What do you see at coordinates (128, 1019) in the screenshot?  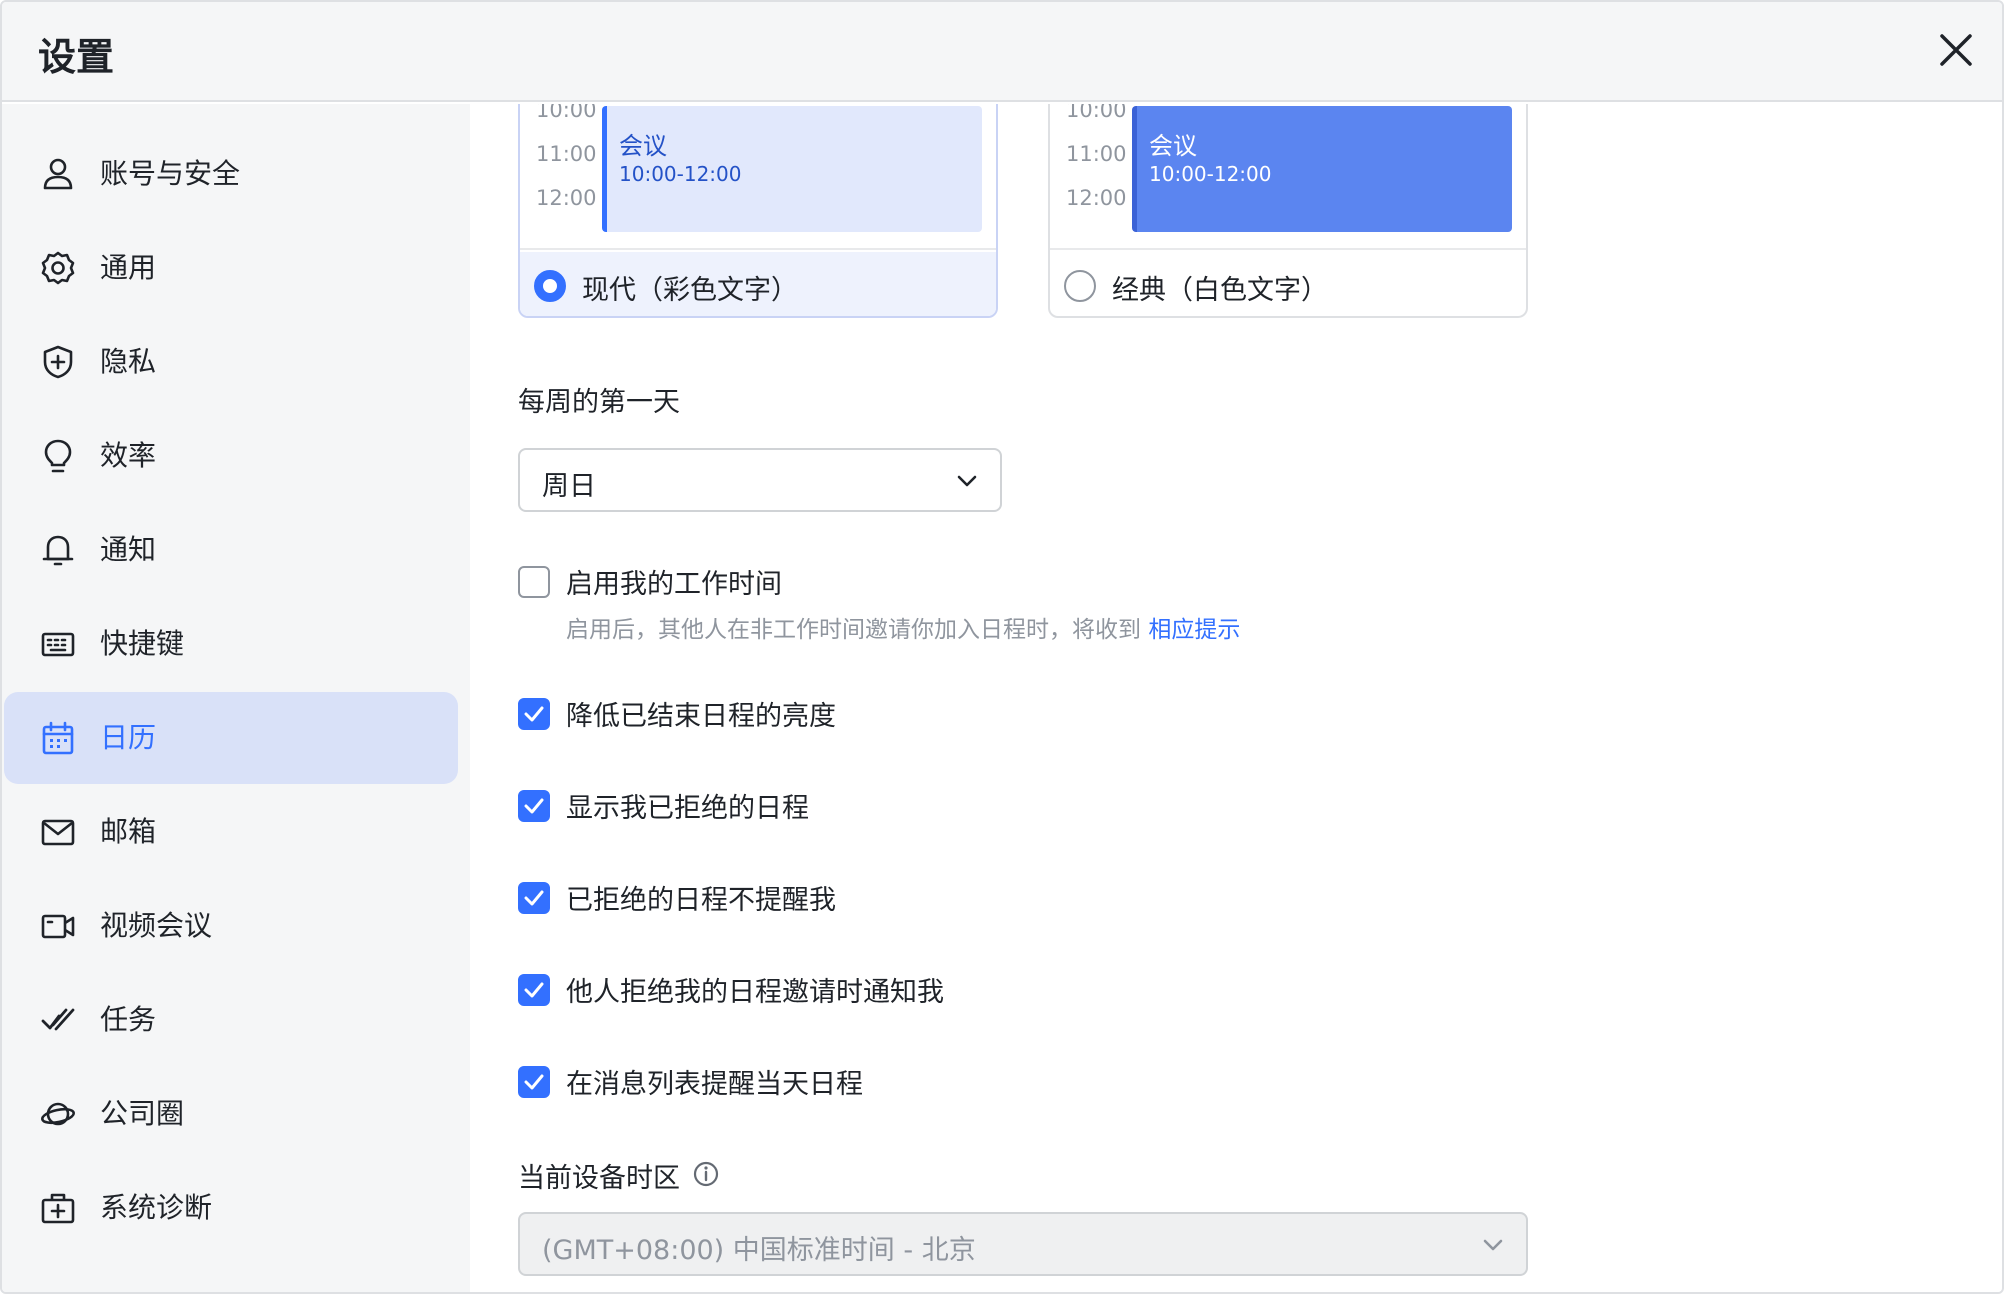 I see `sidebar-item-label: 任务` at bounding box center [128, 1019].